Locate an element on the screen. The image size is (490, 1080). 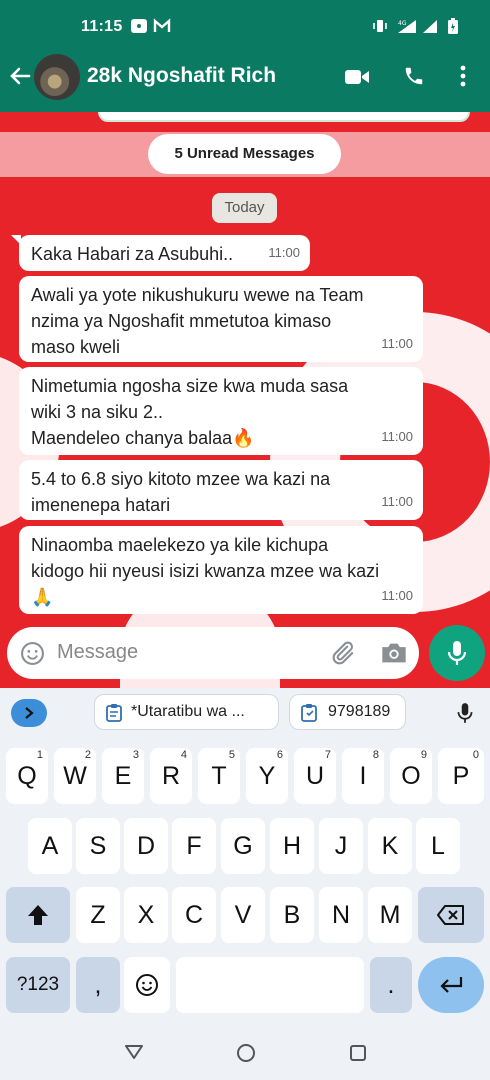
key-t: 5T is located at coordinates (219, 776).